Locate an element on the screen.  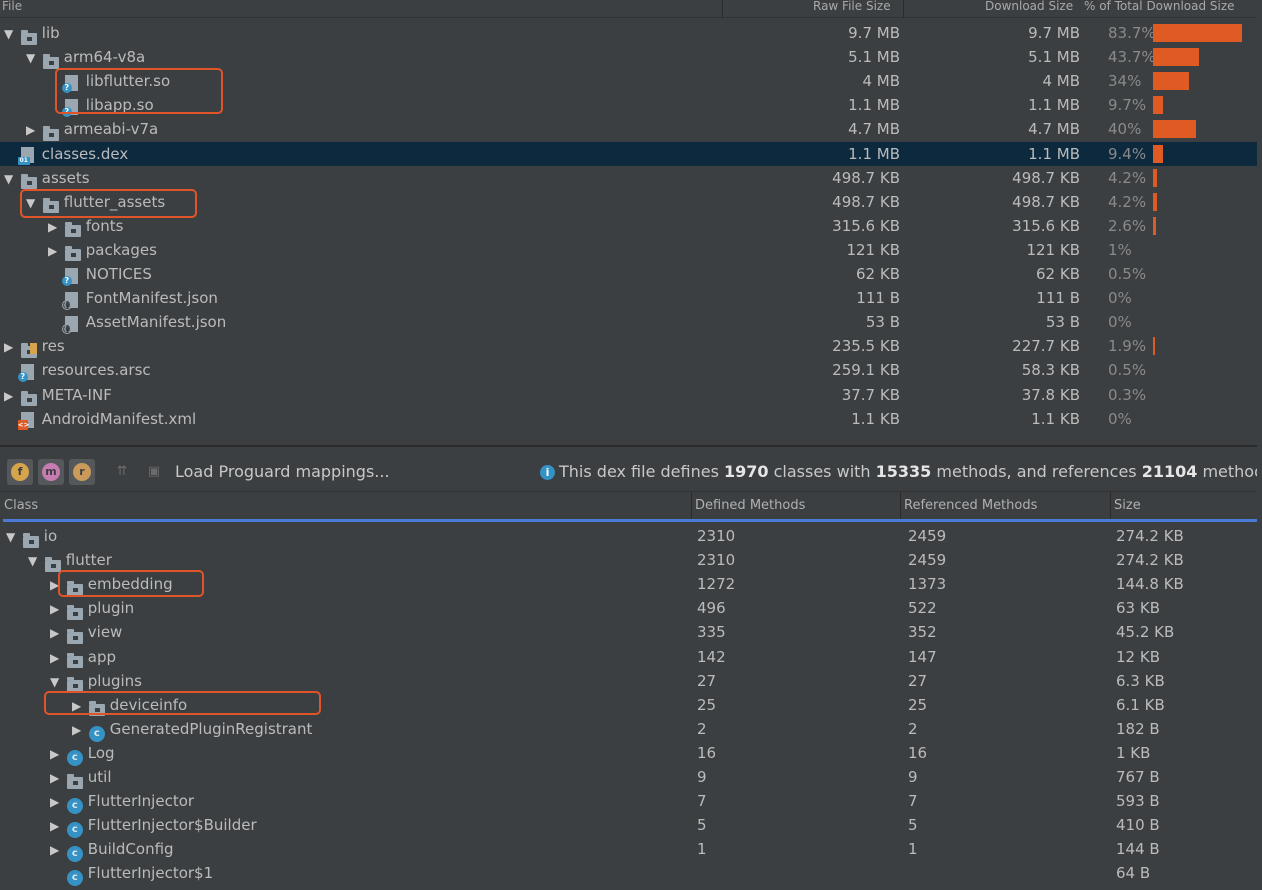
class-row: ▶ c FlutterInjector$Builder 5 5 410 B is located at coordinates (628, 826).